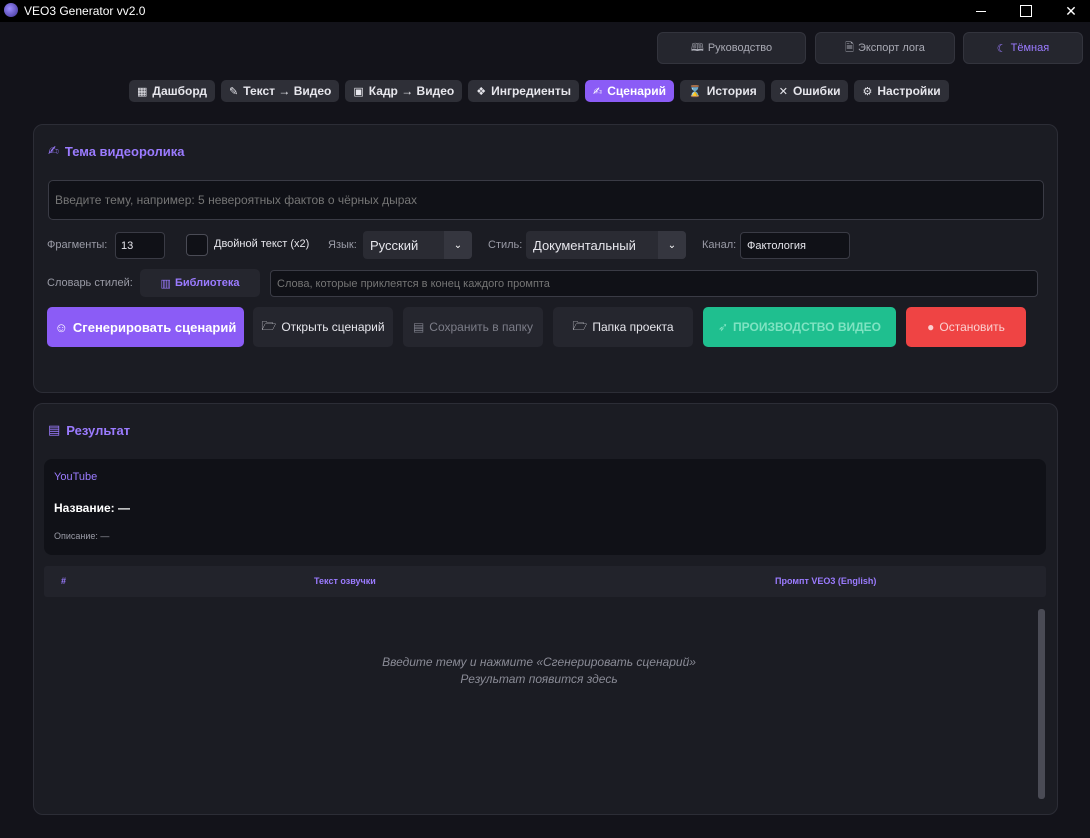  What do you see at coordinates (783, 91) in the screenshot?
I see `cross-icon: ✕` at bounding box center [783, 91].